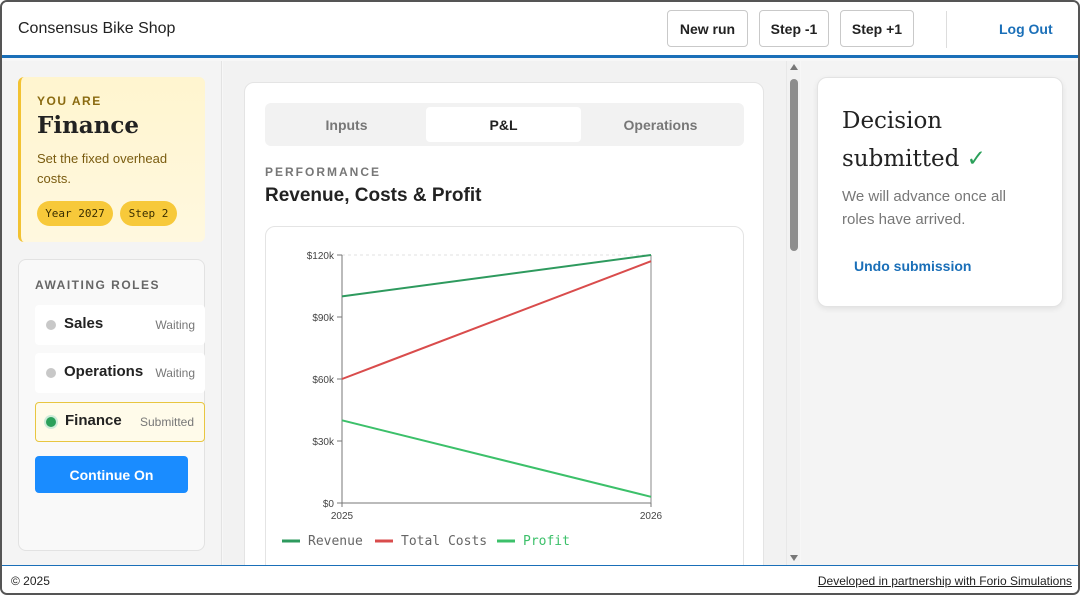  What do you see at coordinates (946, 29) in the screenshot?
I see `header-divider` at bounding box center [946, 29].